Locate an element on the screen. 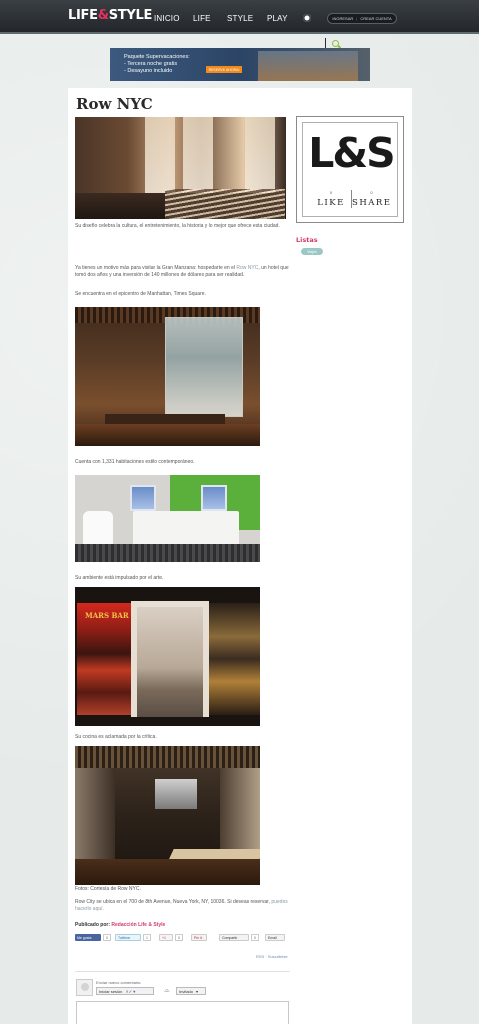 Image resolution: width=479 pixels, height=1024 pixels. gplus-label: +1 is located at coordinates (164, 937).